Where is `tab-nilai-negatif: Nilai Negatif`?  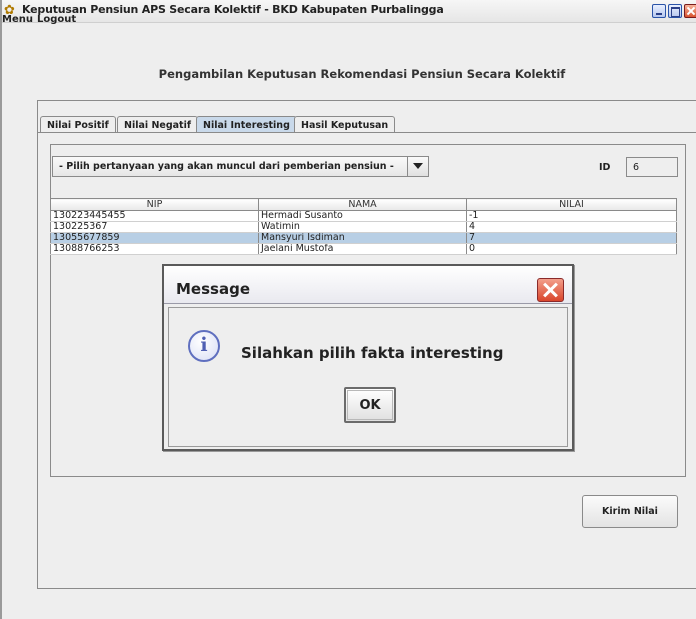
tab-nilai-negatif: Nilai Negatif is located at coordinates (157, 124).